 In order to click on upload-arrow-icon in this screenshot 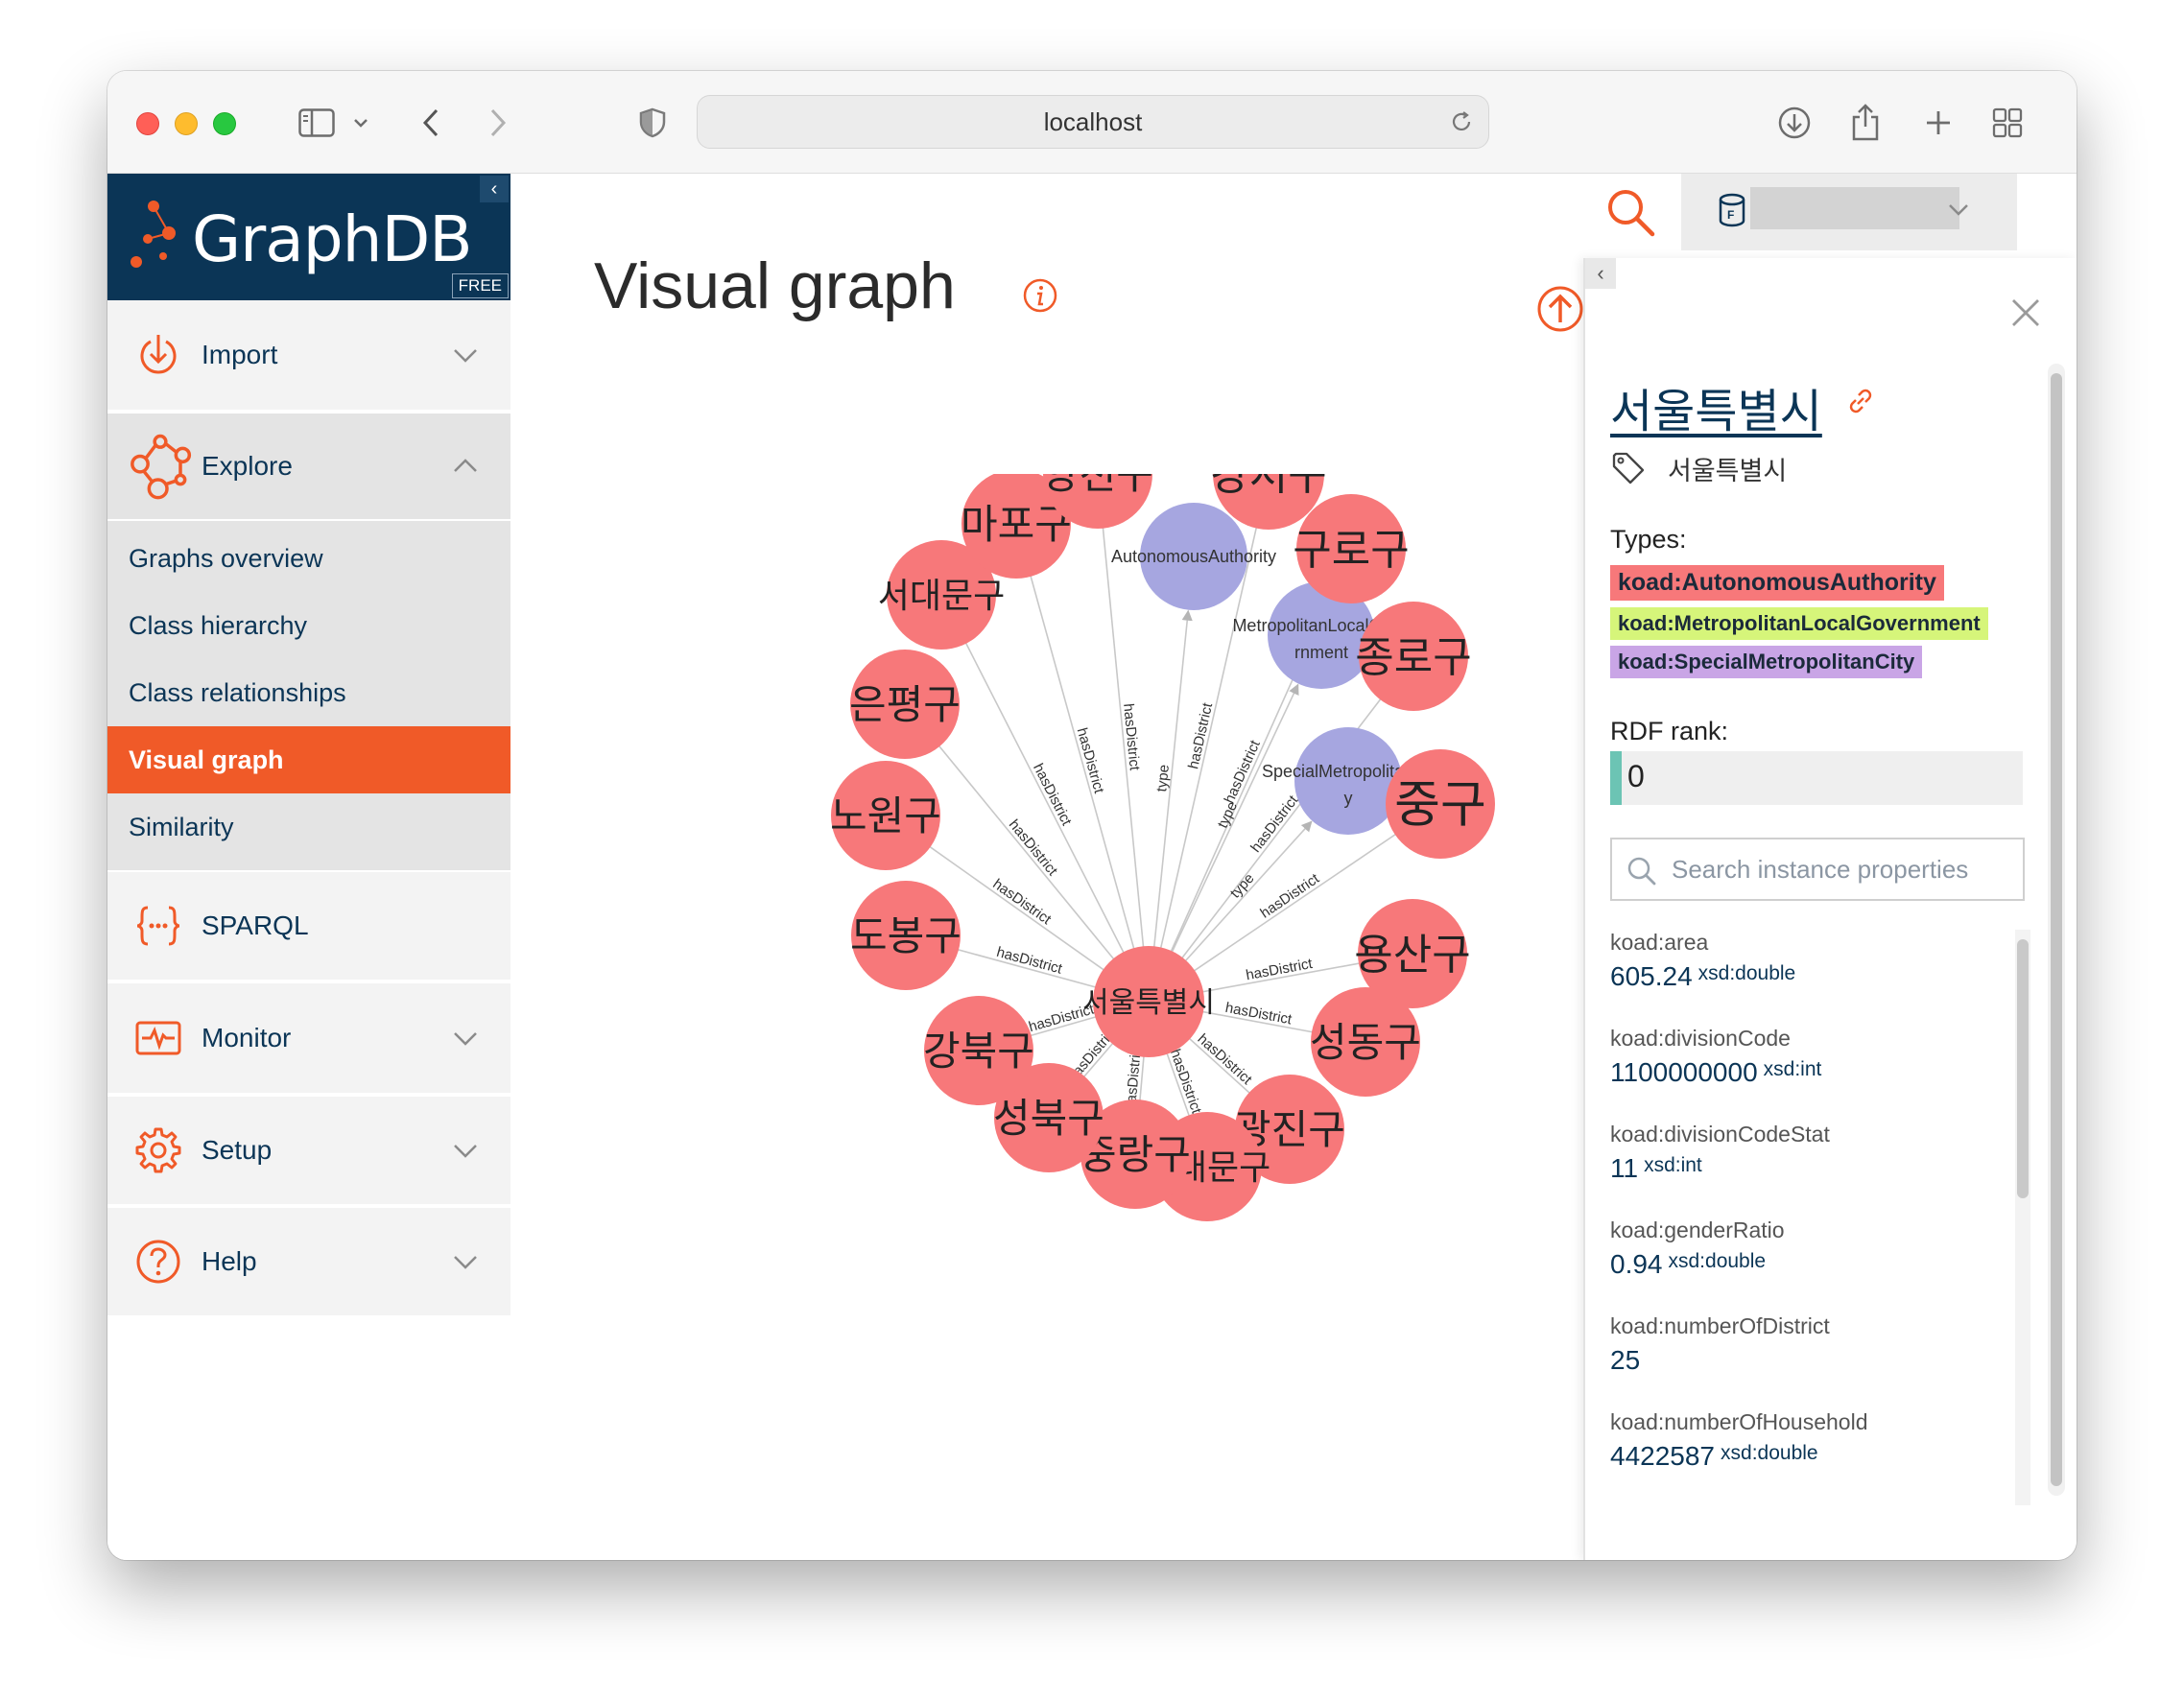, I will do `click(1560, 309)`.